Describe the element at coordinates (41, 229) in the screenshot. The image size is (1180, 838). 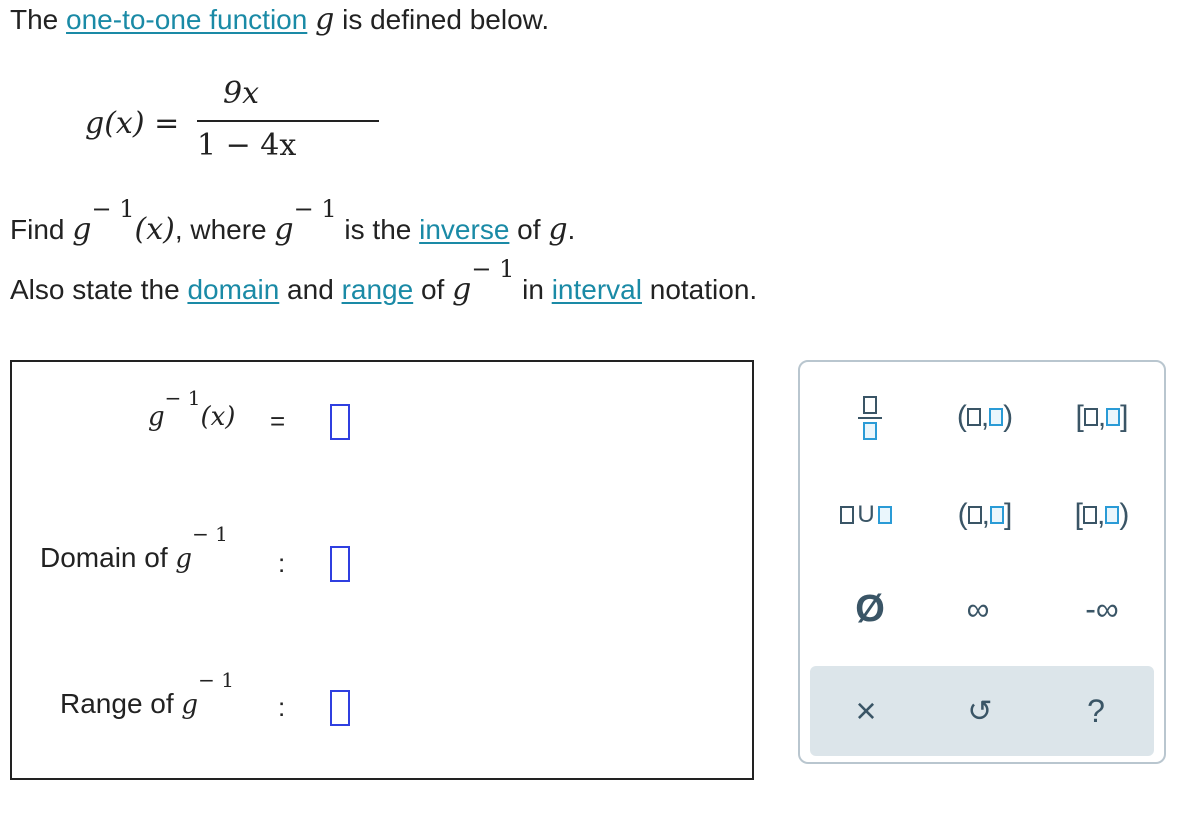
I see `find-text: Find` at that location.